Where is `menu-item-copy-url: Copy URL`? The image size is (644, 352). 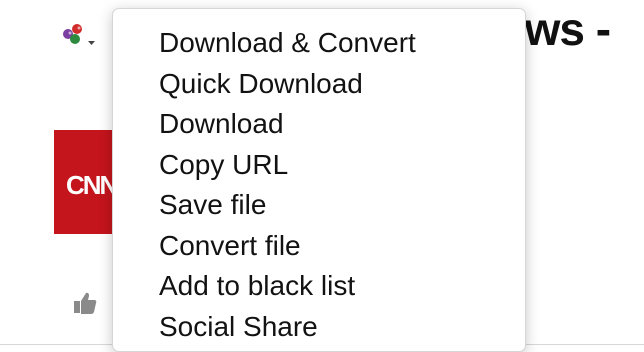 menu-item-copy-url: Copy URL is located at coordinates (319, 165).